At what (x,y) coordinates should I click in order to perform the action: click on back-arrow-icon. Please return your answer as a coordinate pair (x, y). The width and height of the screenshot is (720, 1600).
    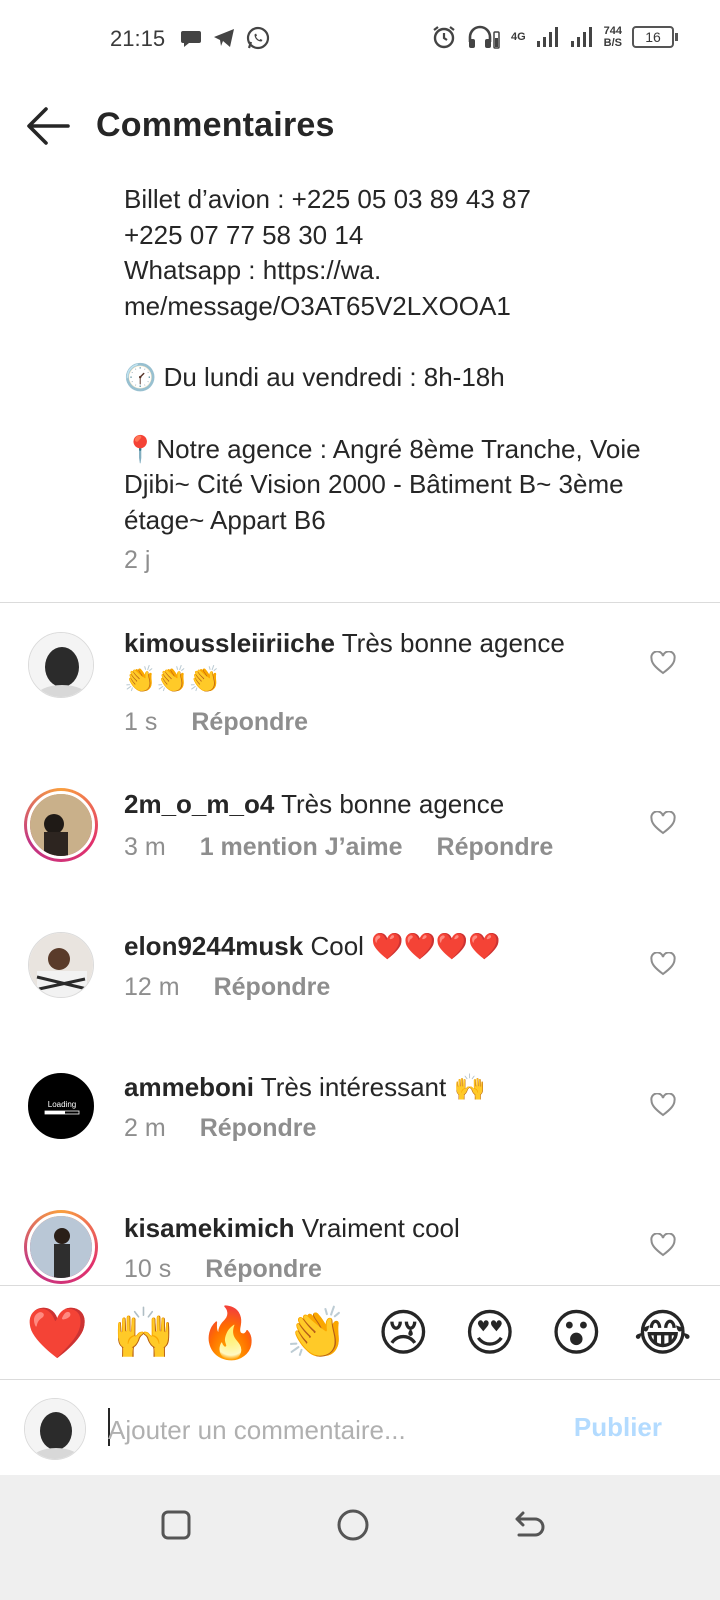
    Looking at the image, I should click on (48, 126).